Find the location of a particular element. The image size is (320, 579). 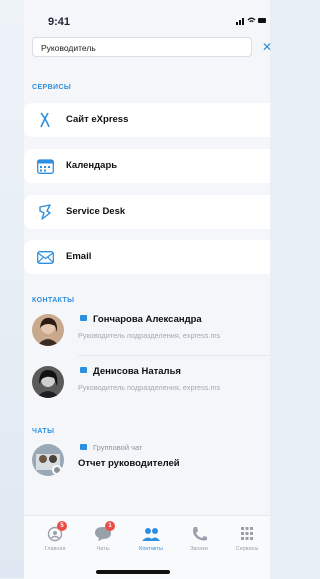

chat-type: Групповой чат is located at coordinates (111, 447).